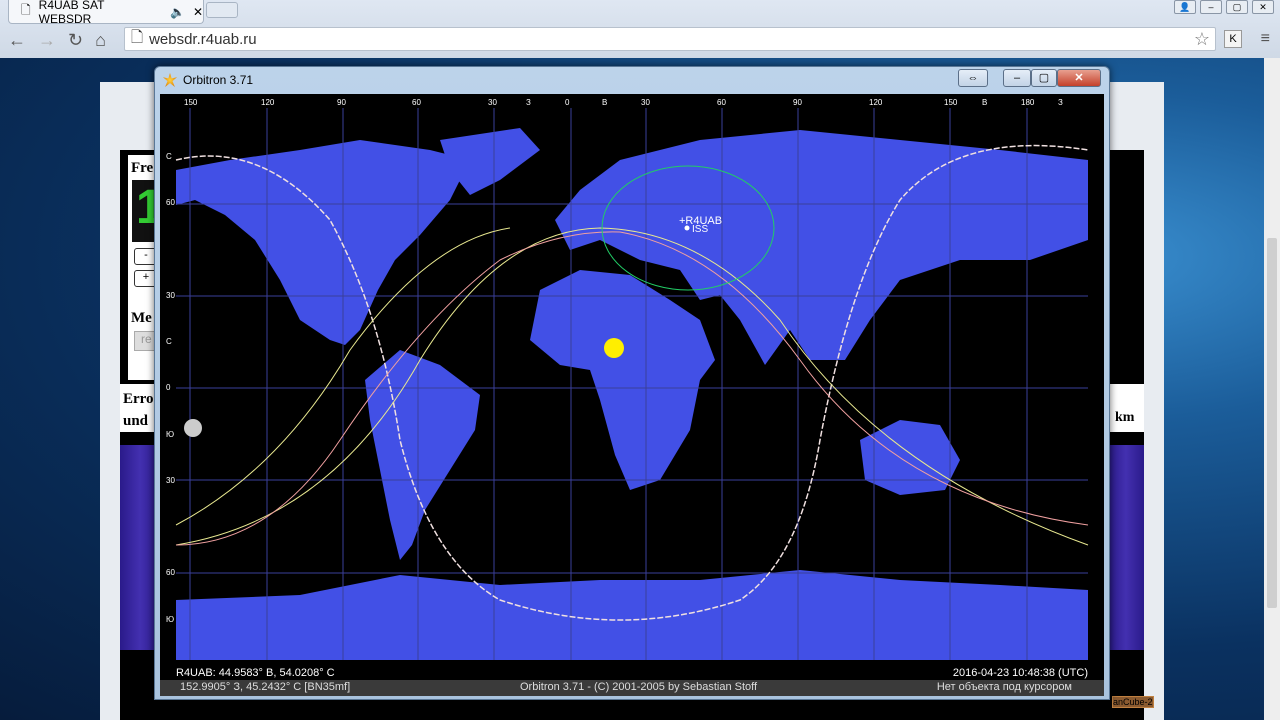  What do you see at coordinates (632, 101) in the screenshot?
I see `longitude-axis: 150 120 90 60 30 З 0 В 30 60 90 120 150 В 180 З` at bounding box center [632, 101].